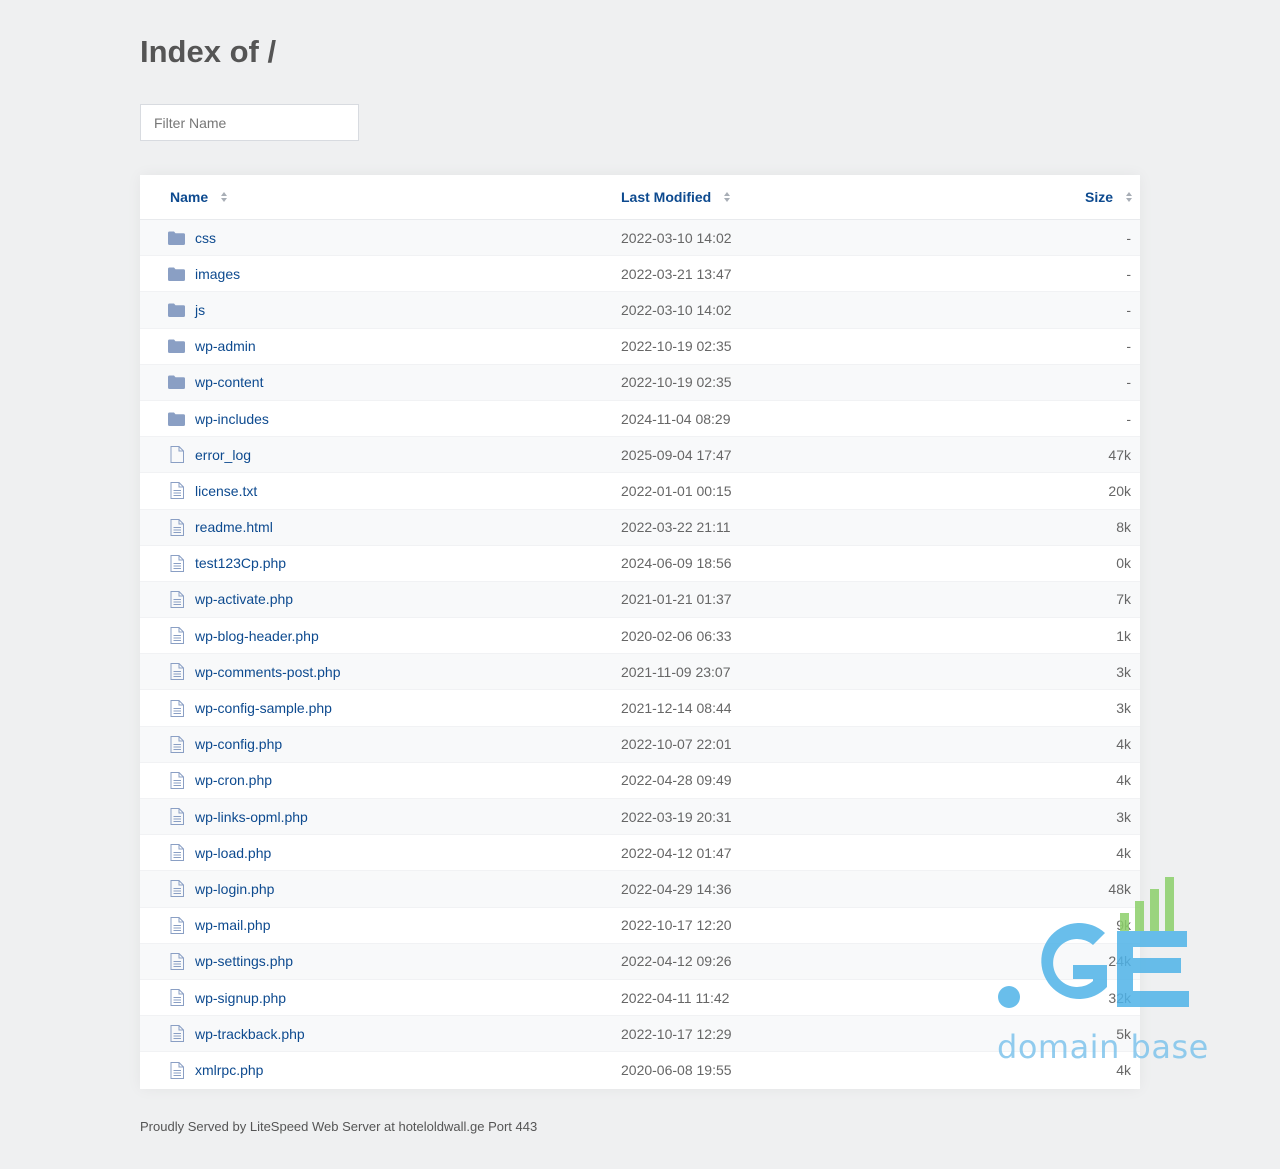 This screenshot has height=1169, width=1280. Describe the element at coordinates (676, 708) in the screenshot. I see `modified-cell: 2021-12-14 08:44` at that location.